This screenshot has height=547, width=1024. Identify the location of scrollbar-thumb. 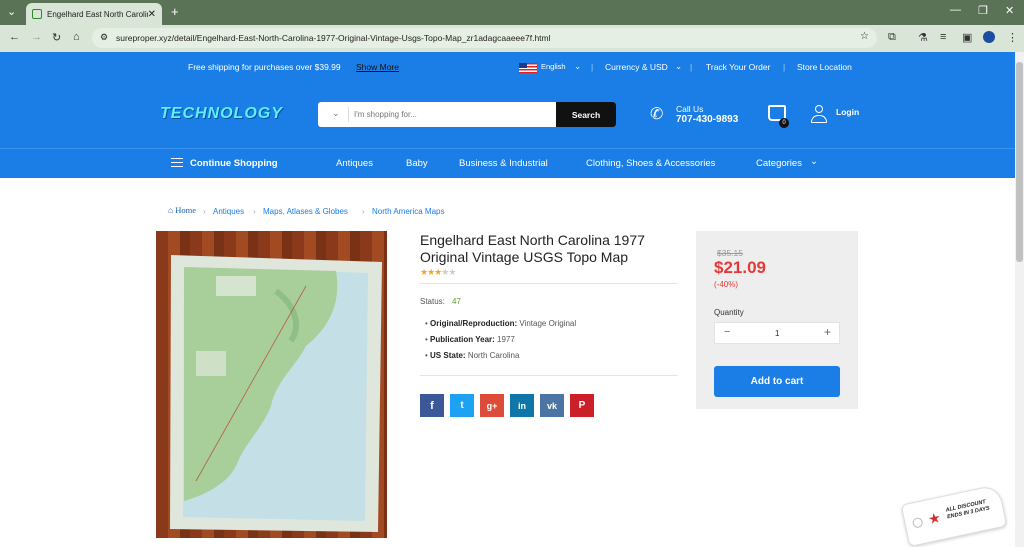
(1019, 162).